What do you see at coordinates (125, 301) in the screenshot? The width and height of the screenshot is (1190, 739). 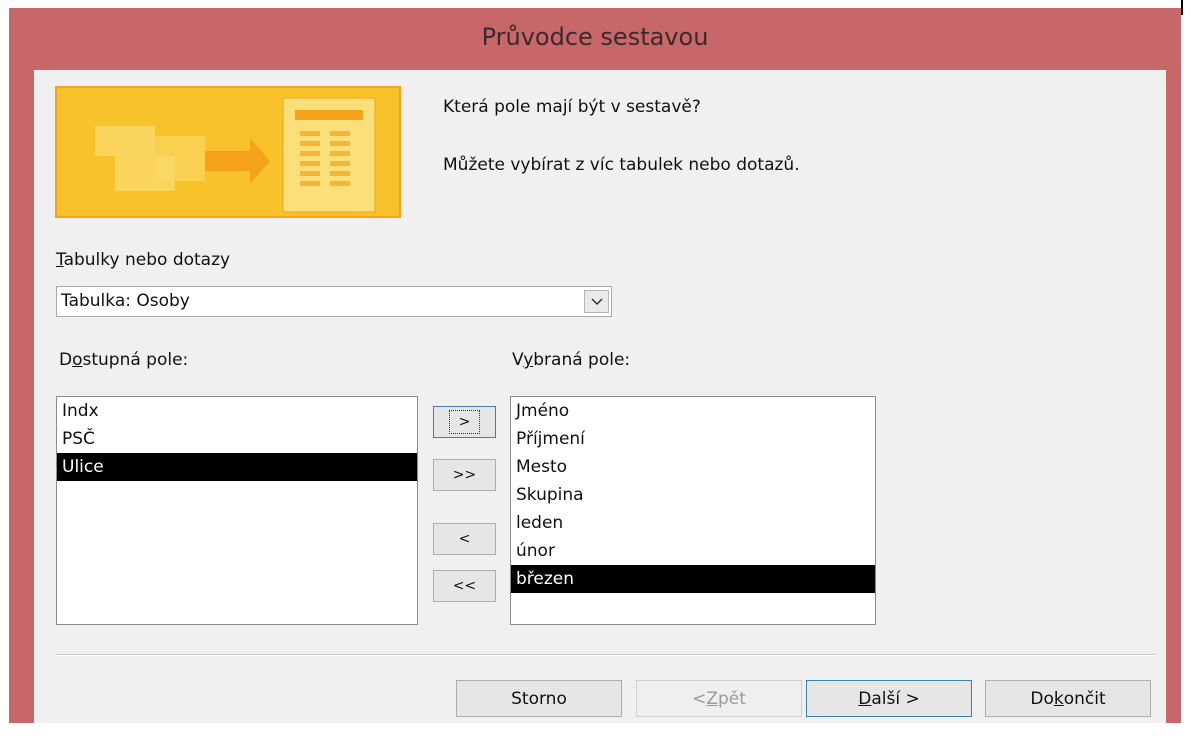 I see `combobox-value: Tabulka: Osoby` at bounding box center [125, 301].